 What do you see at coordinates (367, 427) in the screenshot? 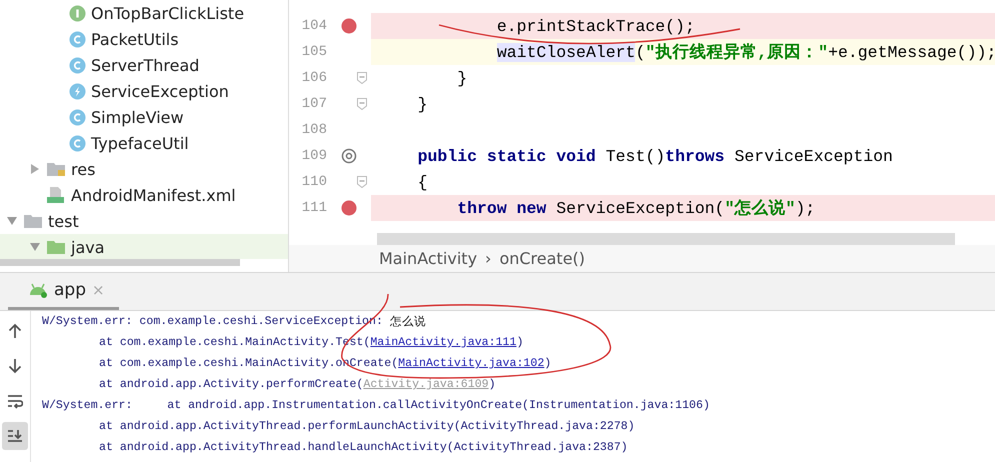
I see `console-line: at android.app.ActivityThread.performLaunchActivity(ActivityThread.java:2278)` at bounding box center [367, 427].